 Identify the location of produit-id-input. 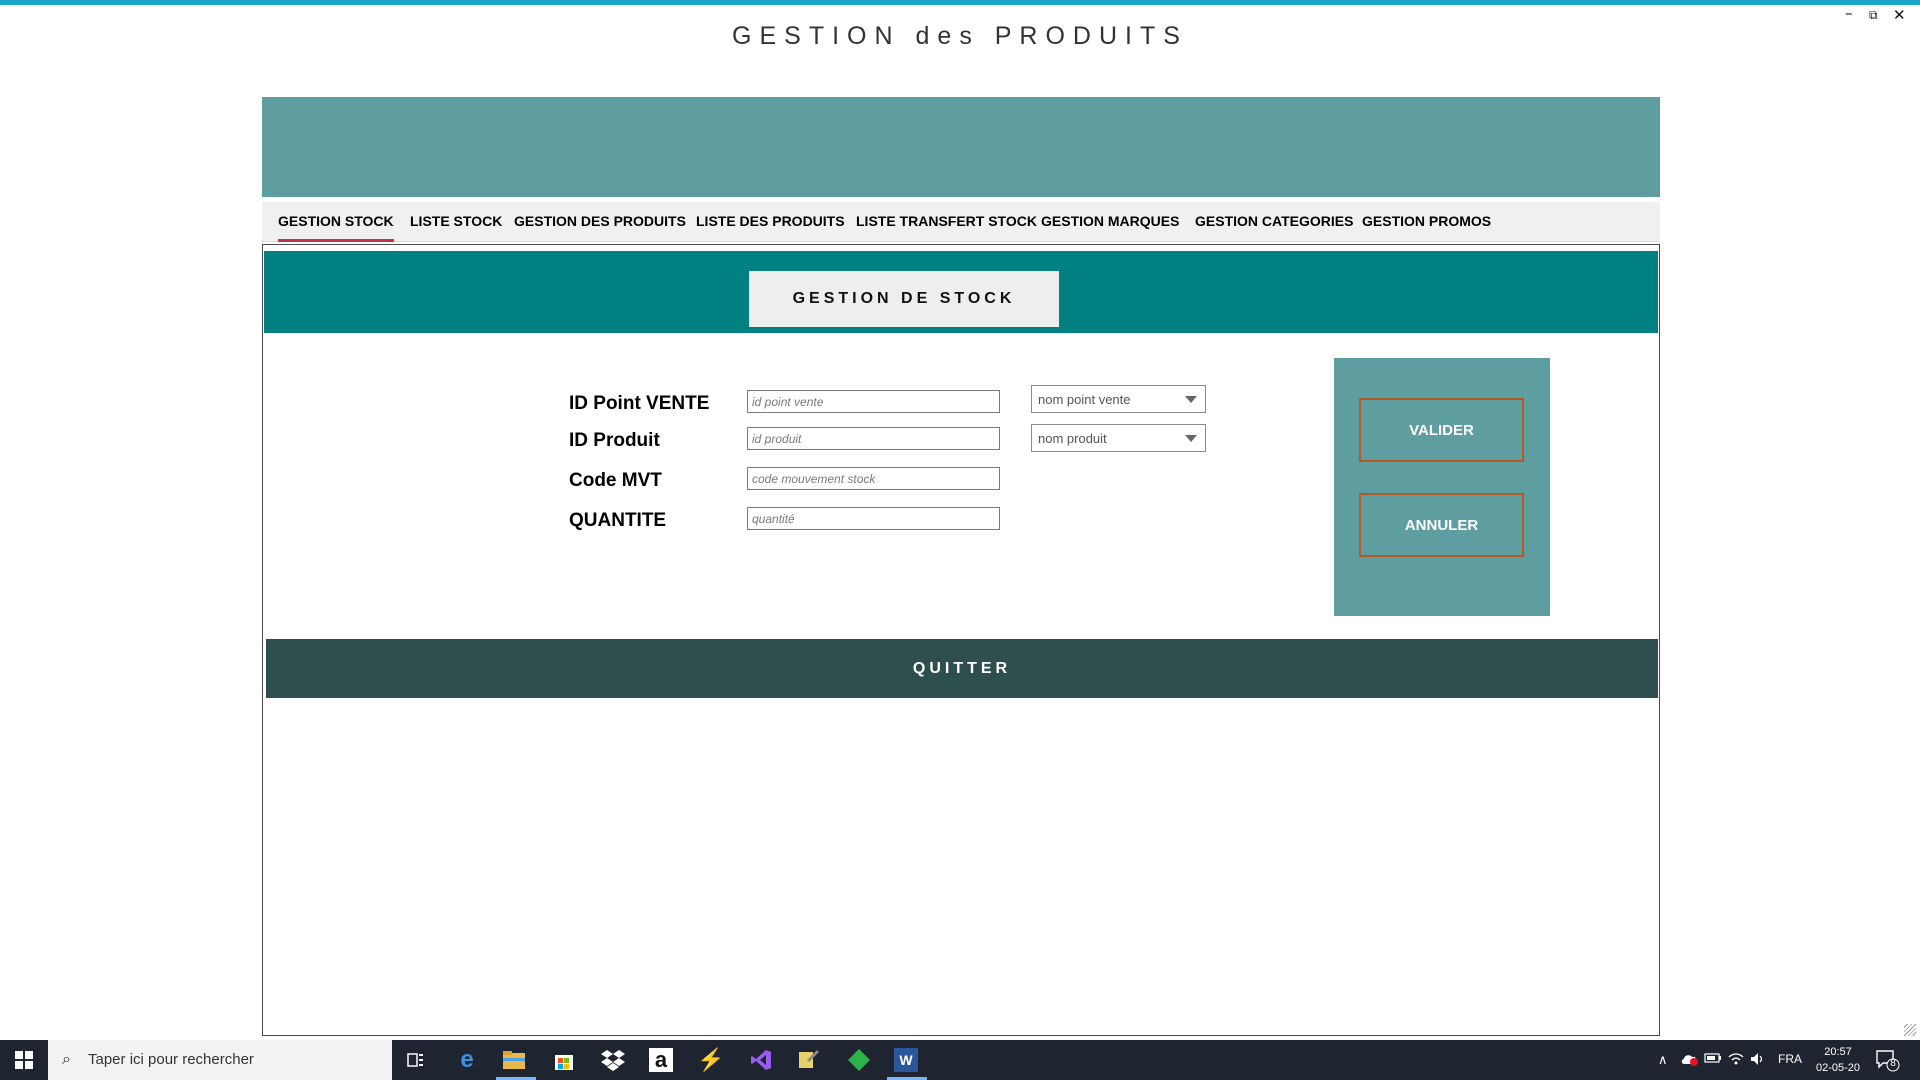
(873, 438).